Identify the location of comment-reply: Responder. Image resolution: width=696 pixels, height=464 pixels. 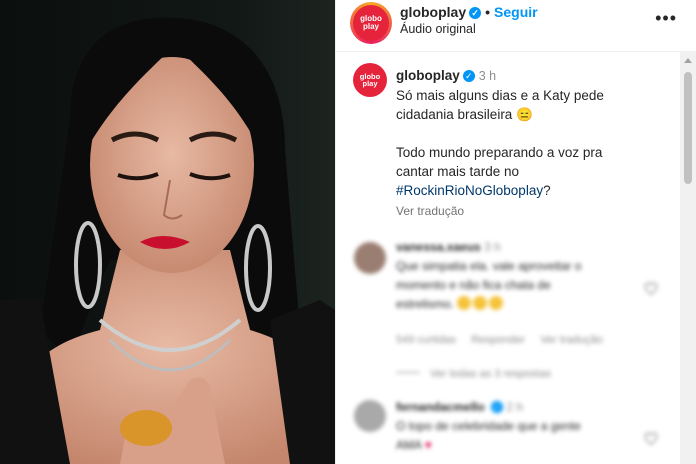
(498, 340).